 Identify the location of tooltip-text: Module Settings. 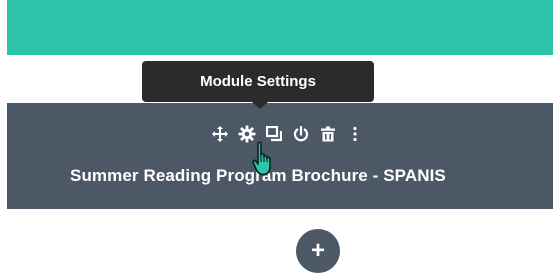
(258, 81).